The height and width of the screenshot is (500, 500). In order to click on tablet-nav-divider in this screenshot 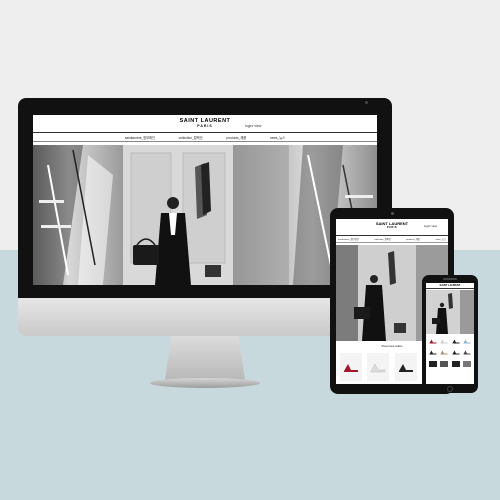, I will do `click(392, 242)`.